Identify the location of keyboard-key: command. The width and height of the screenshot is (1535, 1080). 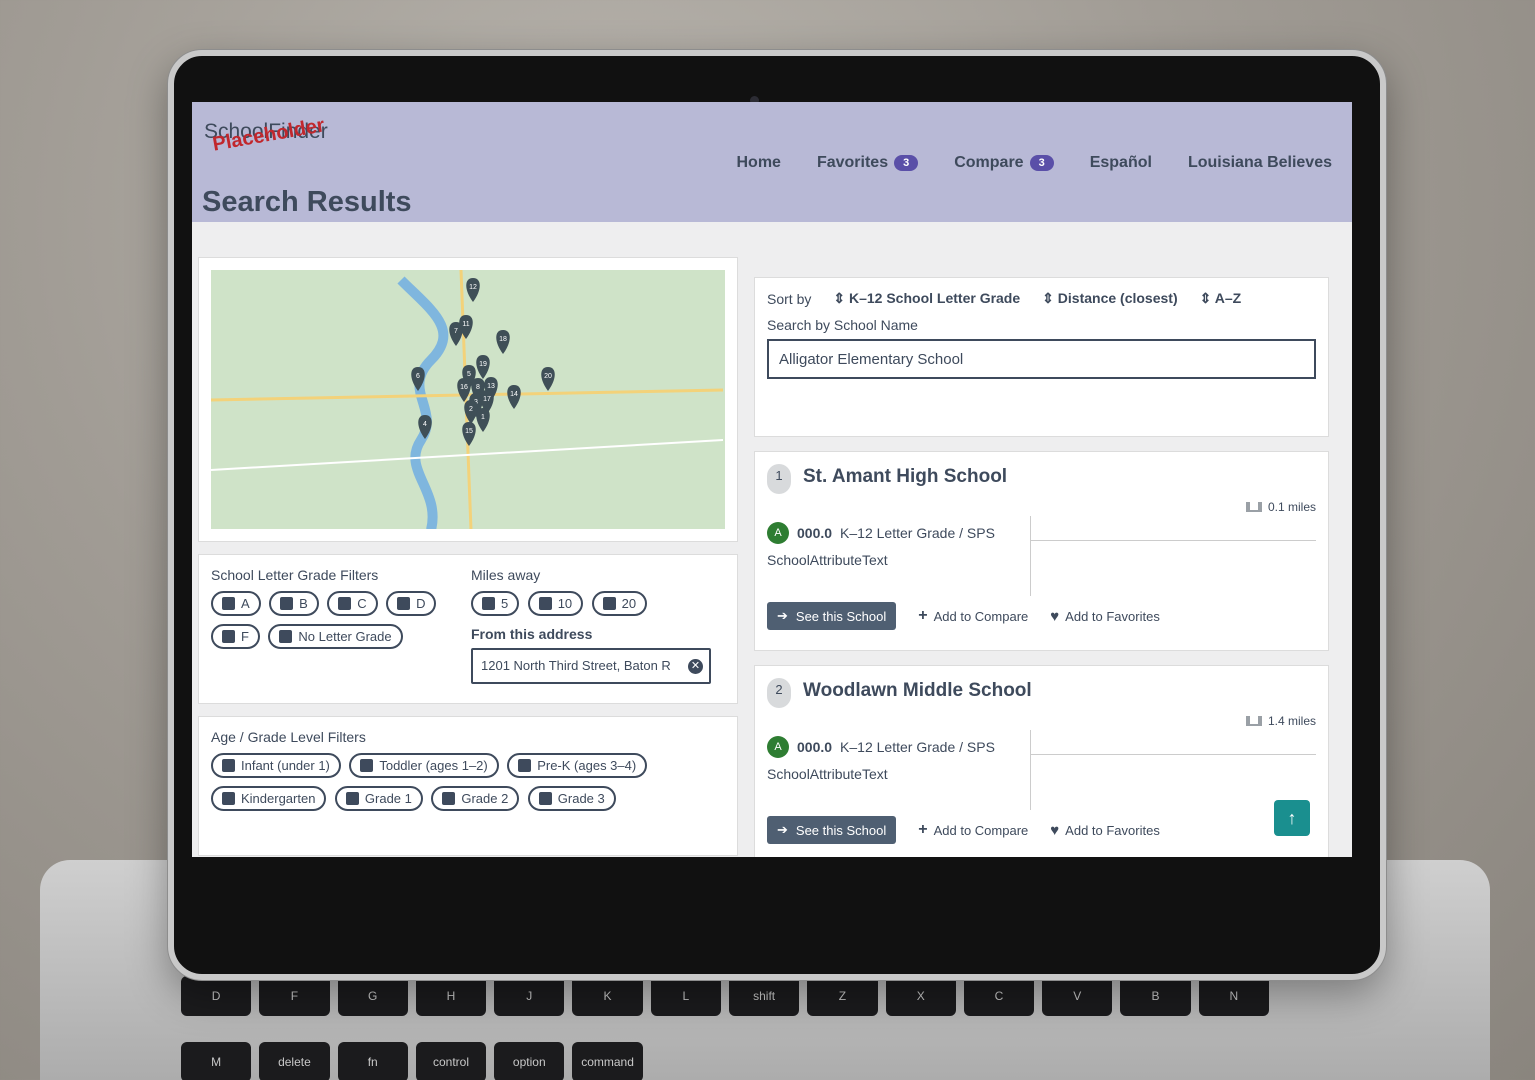
(607, 1060).